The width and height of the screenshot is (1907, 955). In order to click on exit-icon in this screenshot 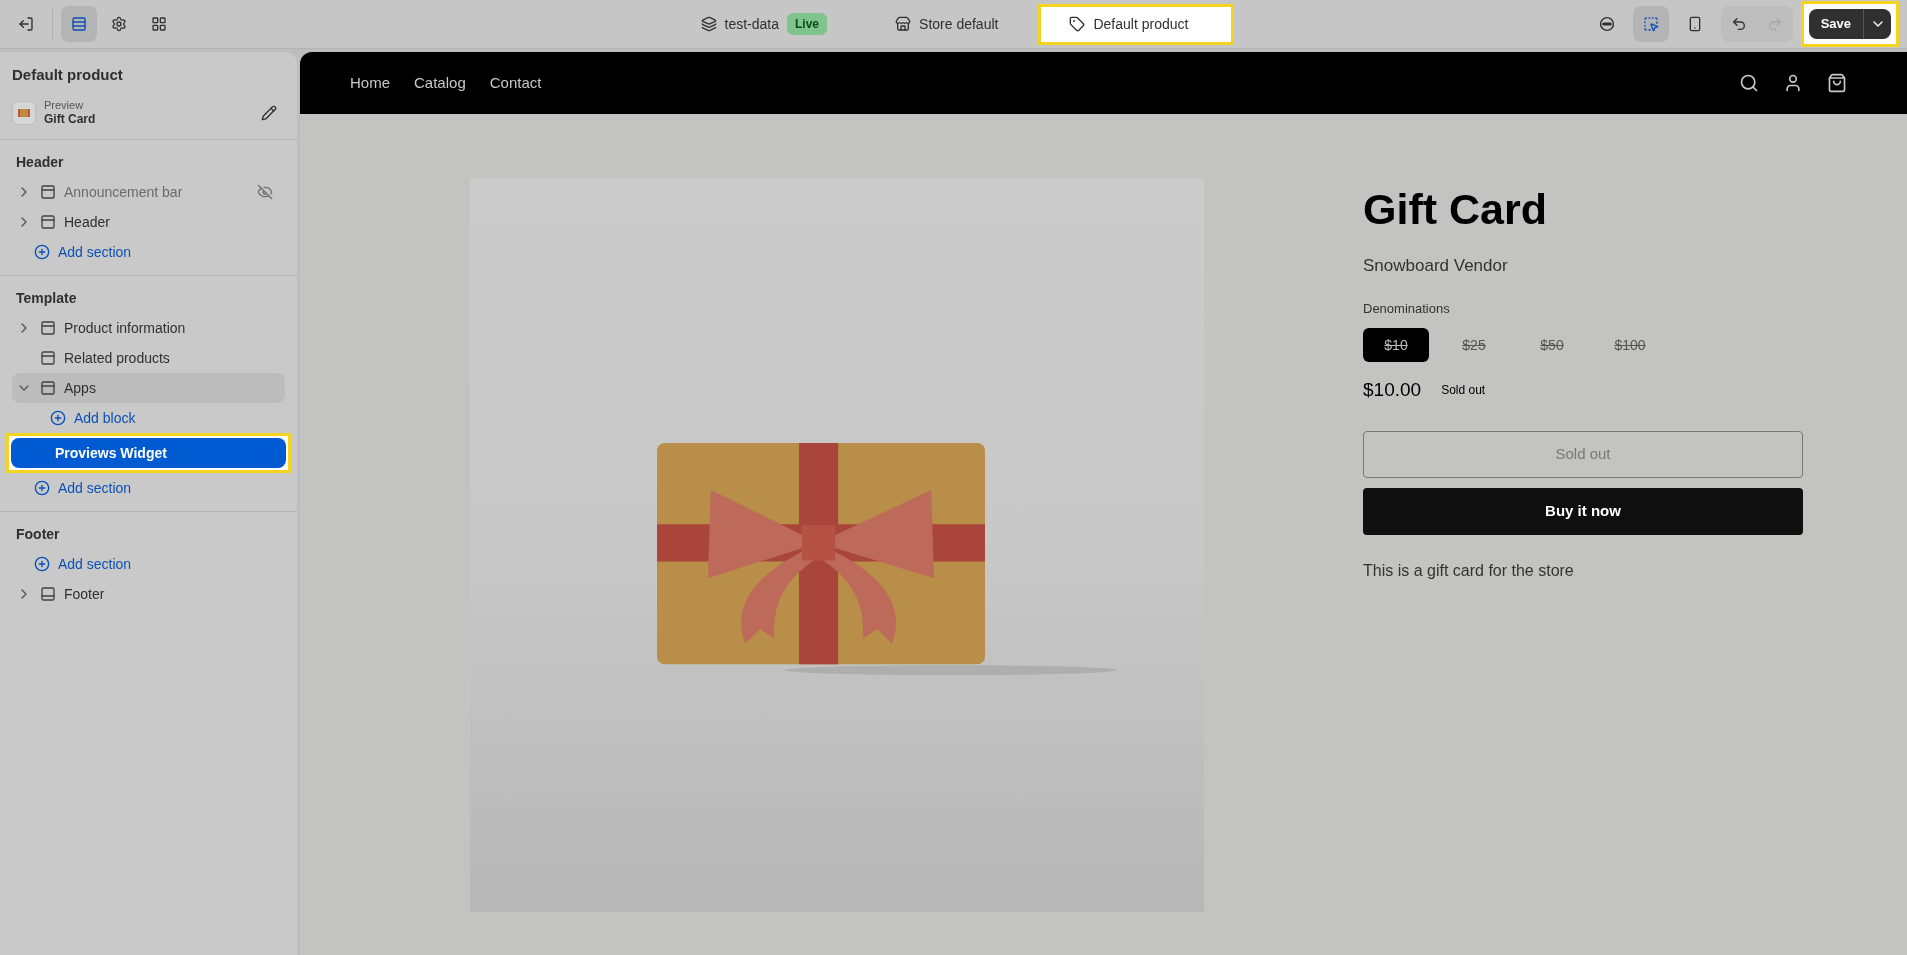, I will do `click(26, 24)`.